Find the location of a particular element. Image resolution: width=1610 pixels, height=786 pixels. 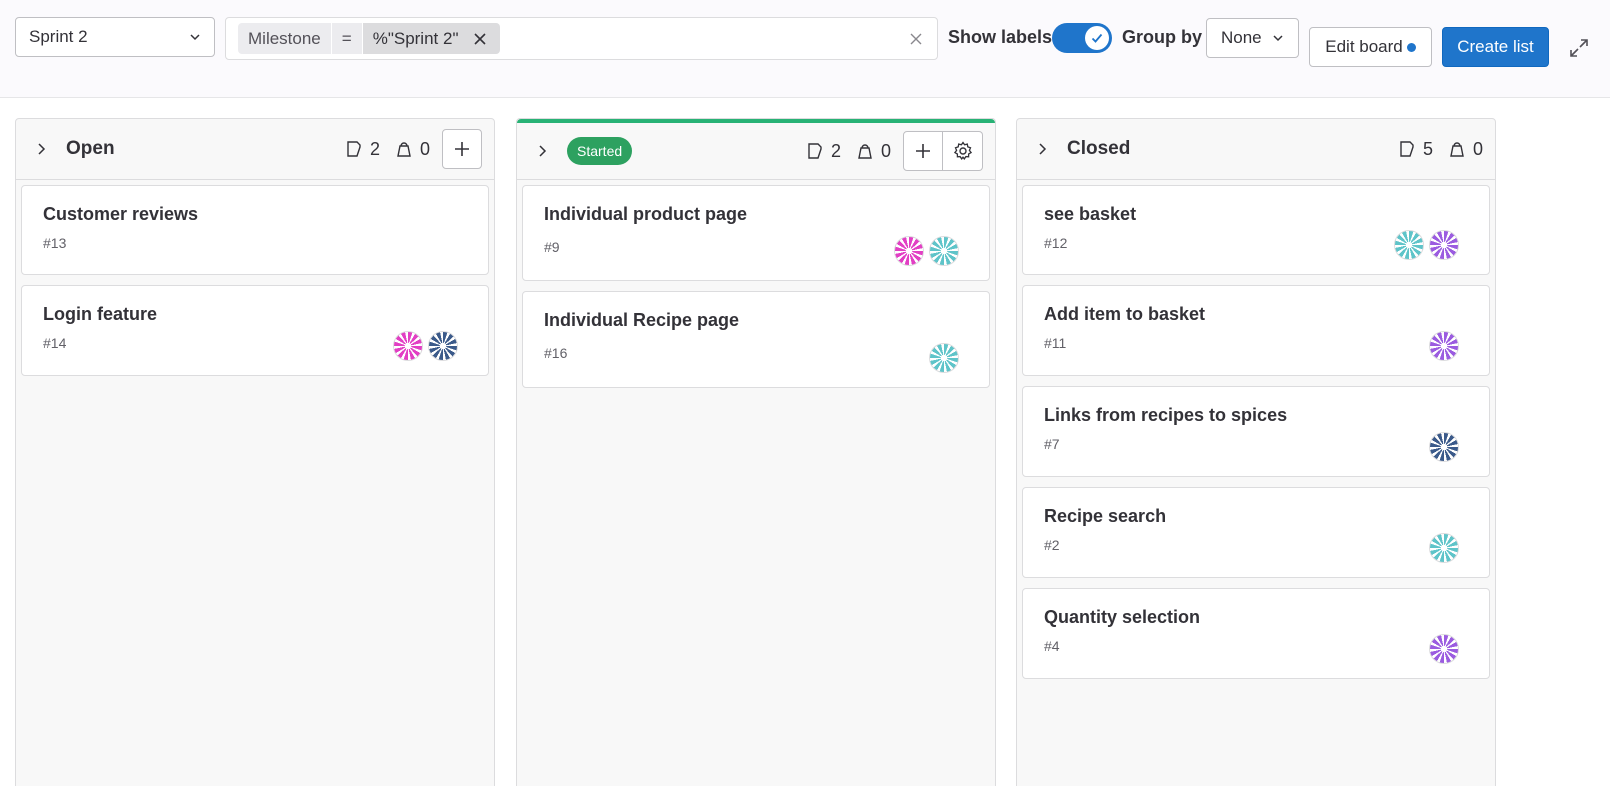

group-by-label: Group by is located at coordinates (1162, 37).